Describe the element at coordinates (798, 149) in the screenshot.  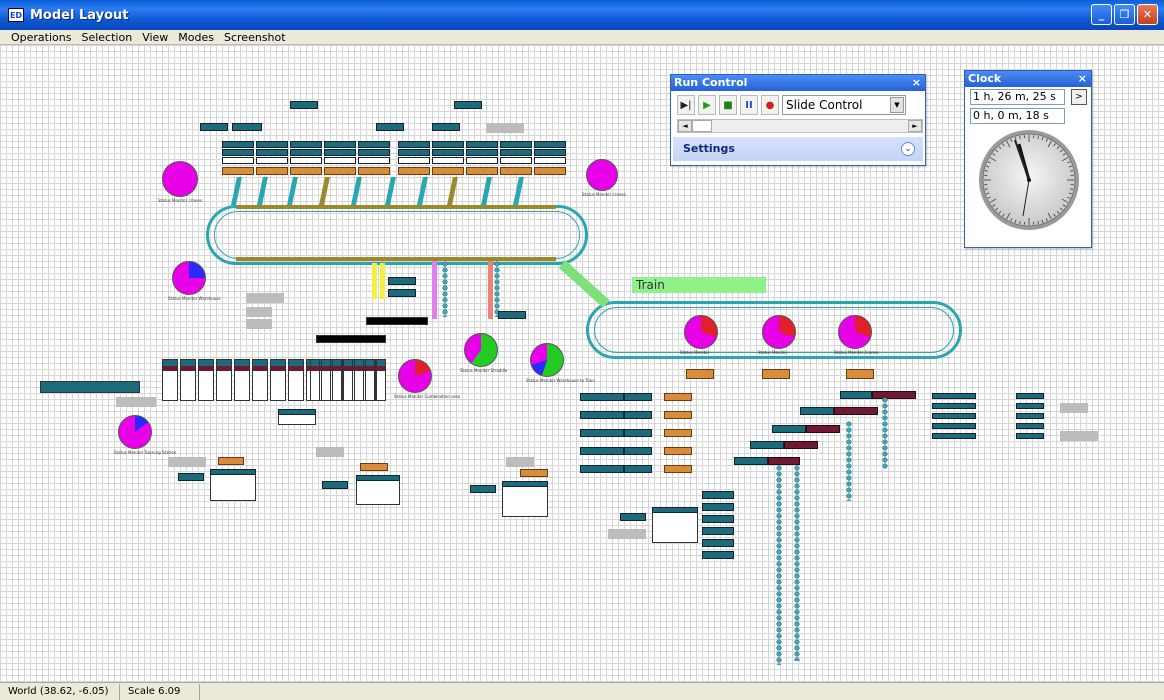
I see `settings-expander: Settings ⌄` at that location.